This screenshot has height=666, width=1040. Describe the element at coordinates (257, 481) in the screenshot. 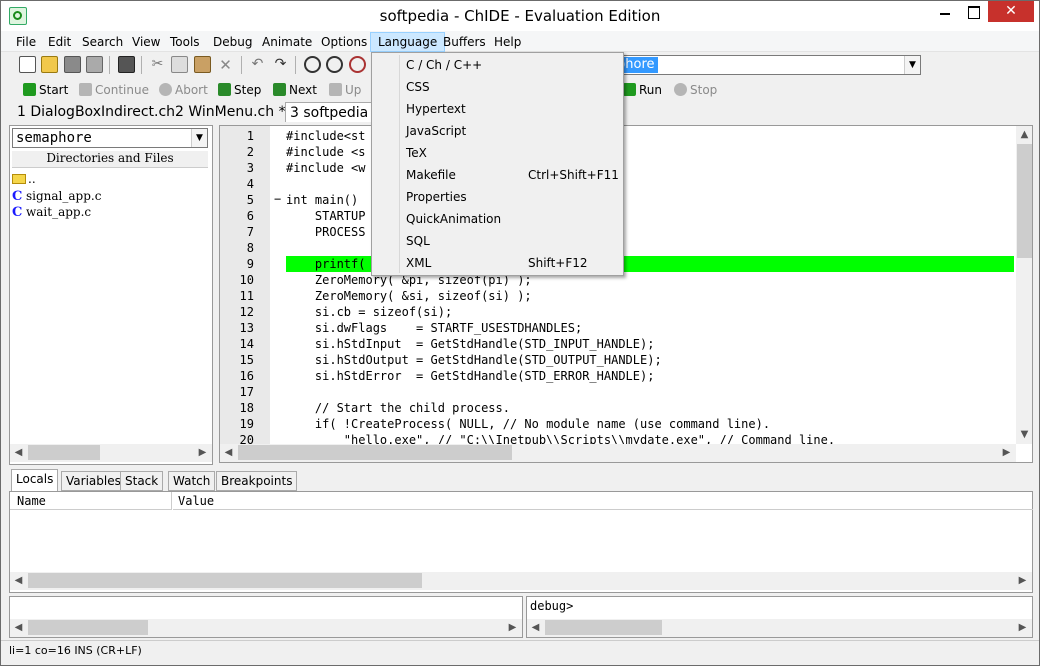

I see `tab-breakpoints: Breakpoints` at that location.